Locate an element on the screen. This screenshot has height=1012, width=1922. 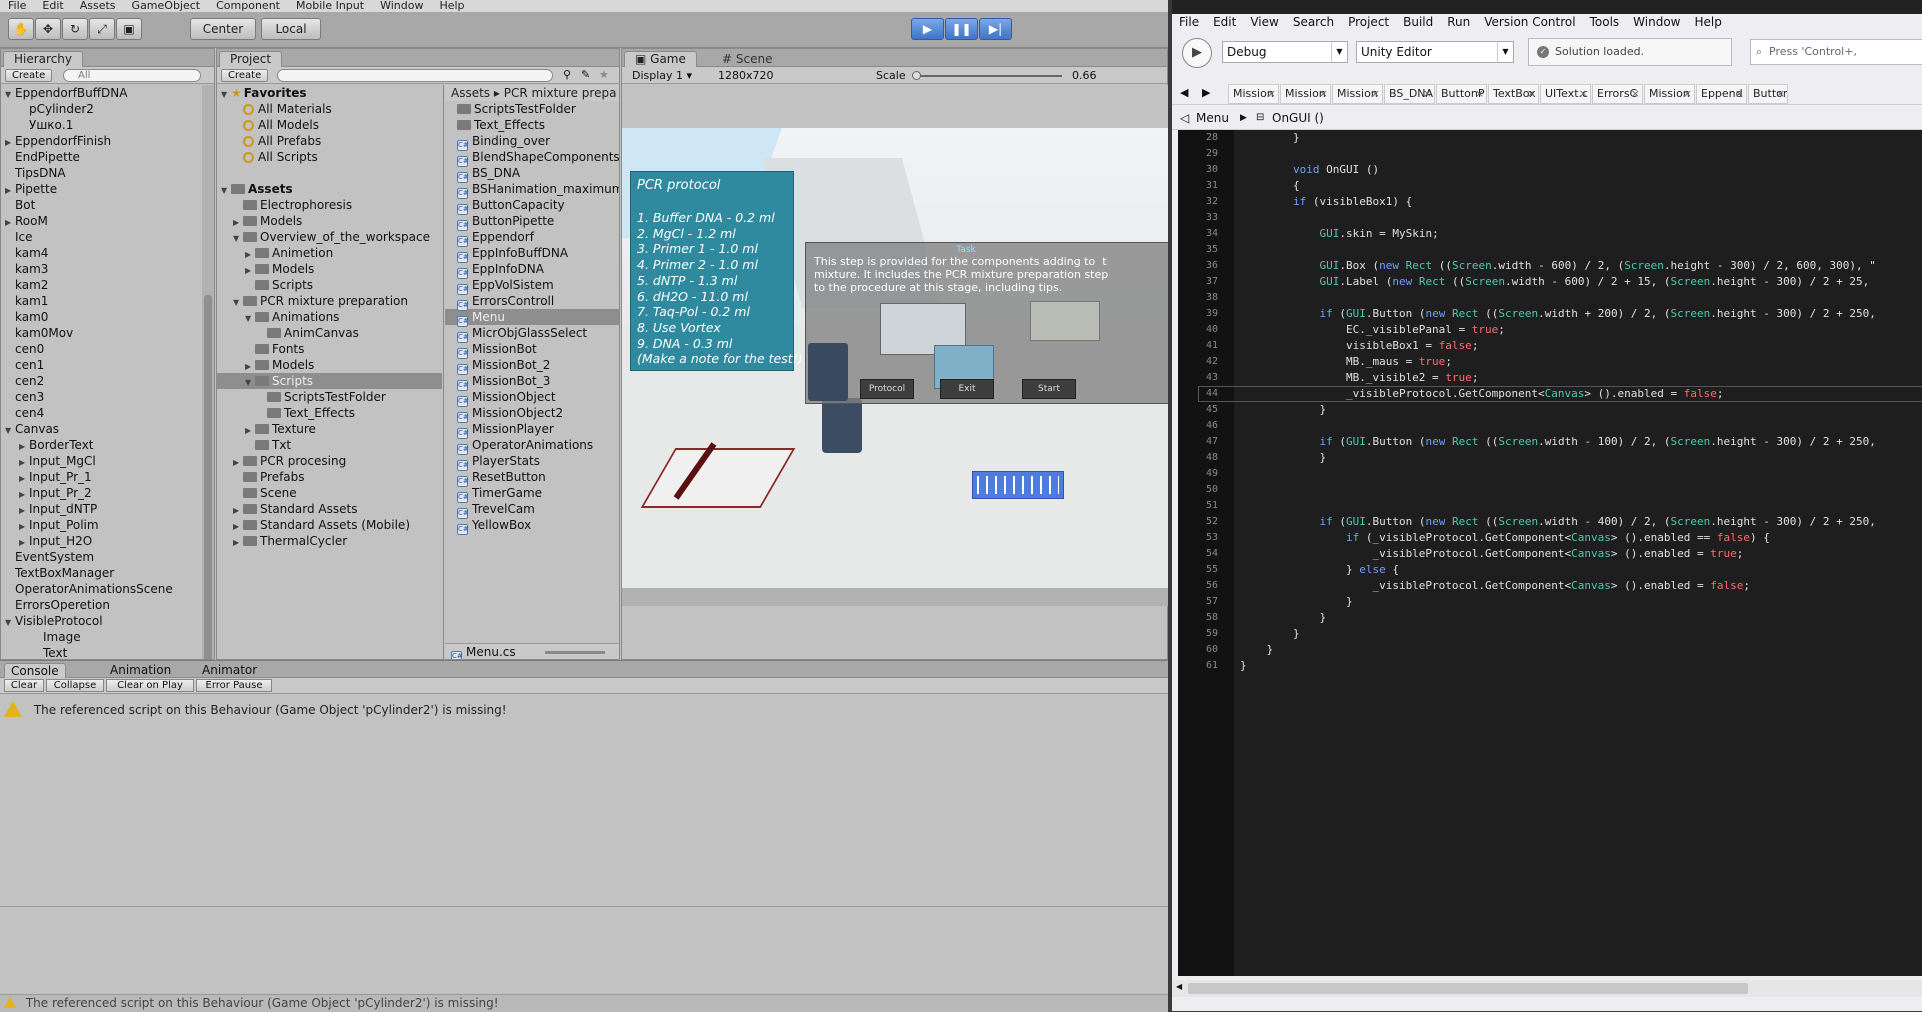
unity-menu-help: Help is located at coordinates (451, 6).